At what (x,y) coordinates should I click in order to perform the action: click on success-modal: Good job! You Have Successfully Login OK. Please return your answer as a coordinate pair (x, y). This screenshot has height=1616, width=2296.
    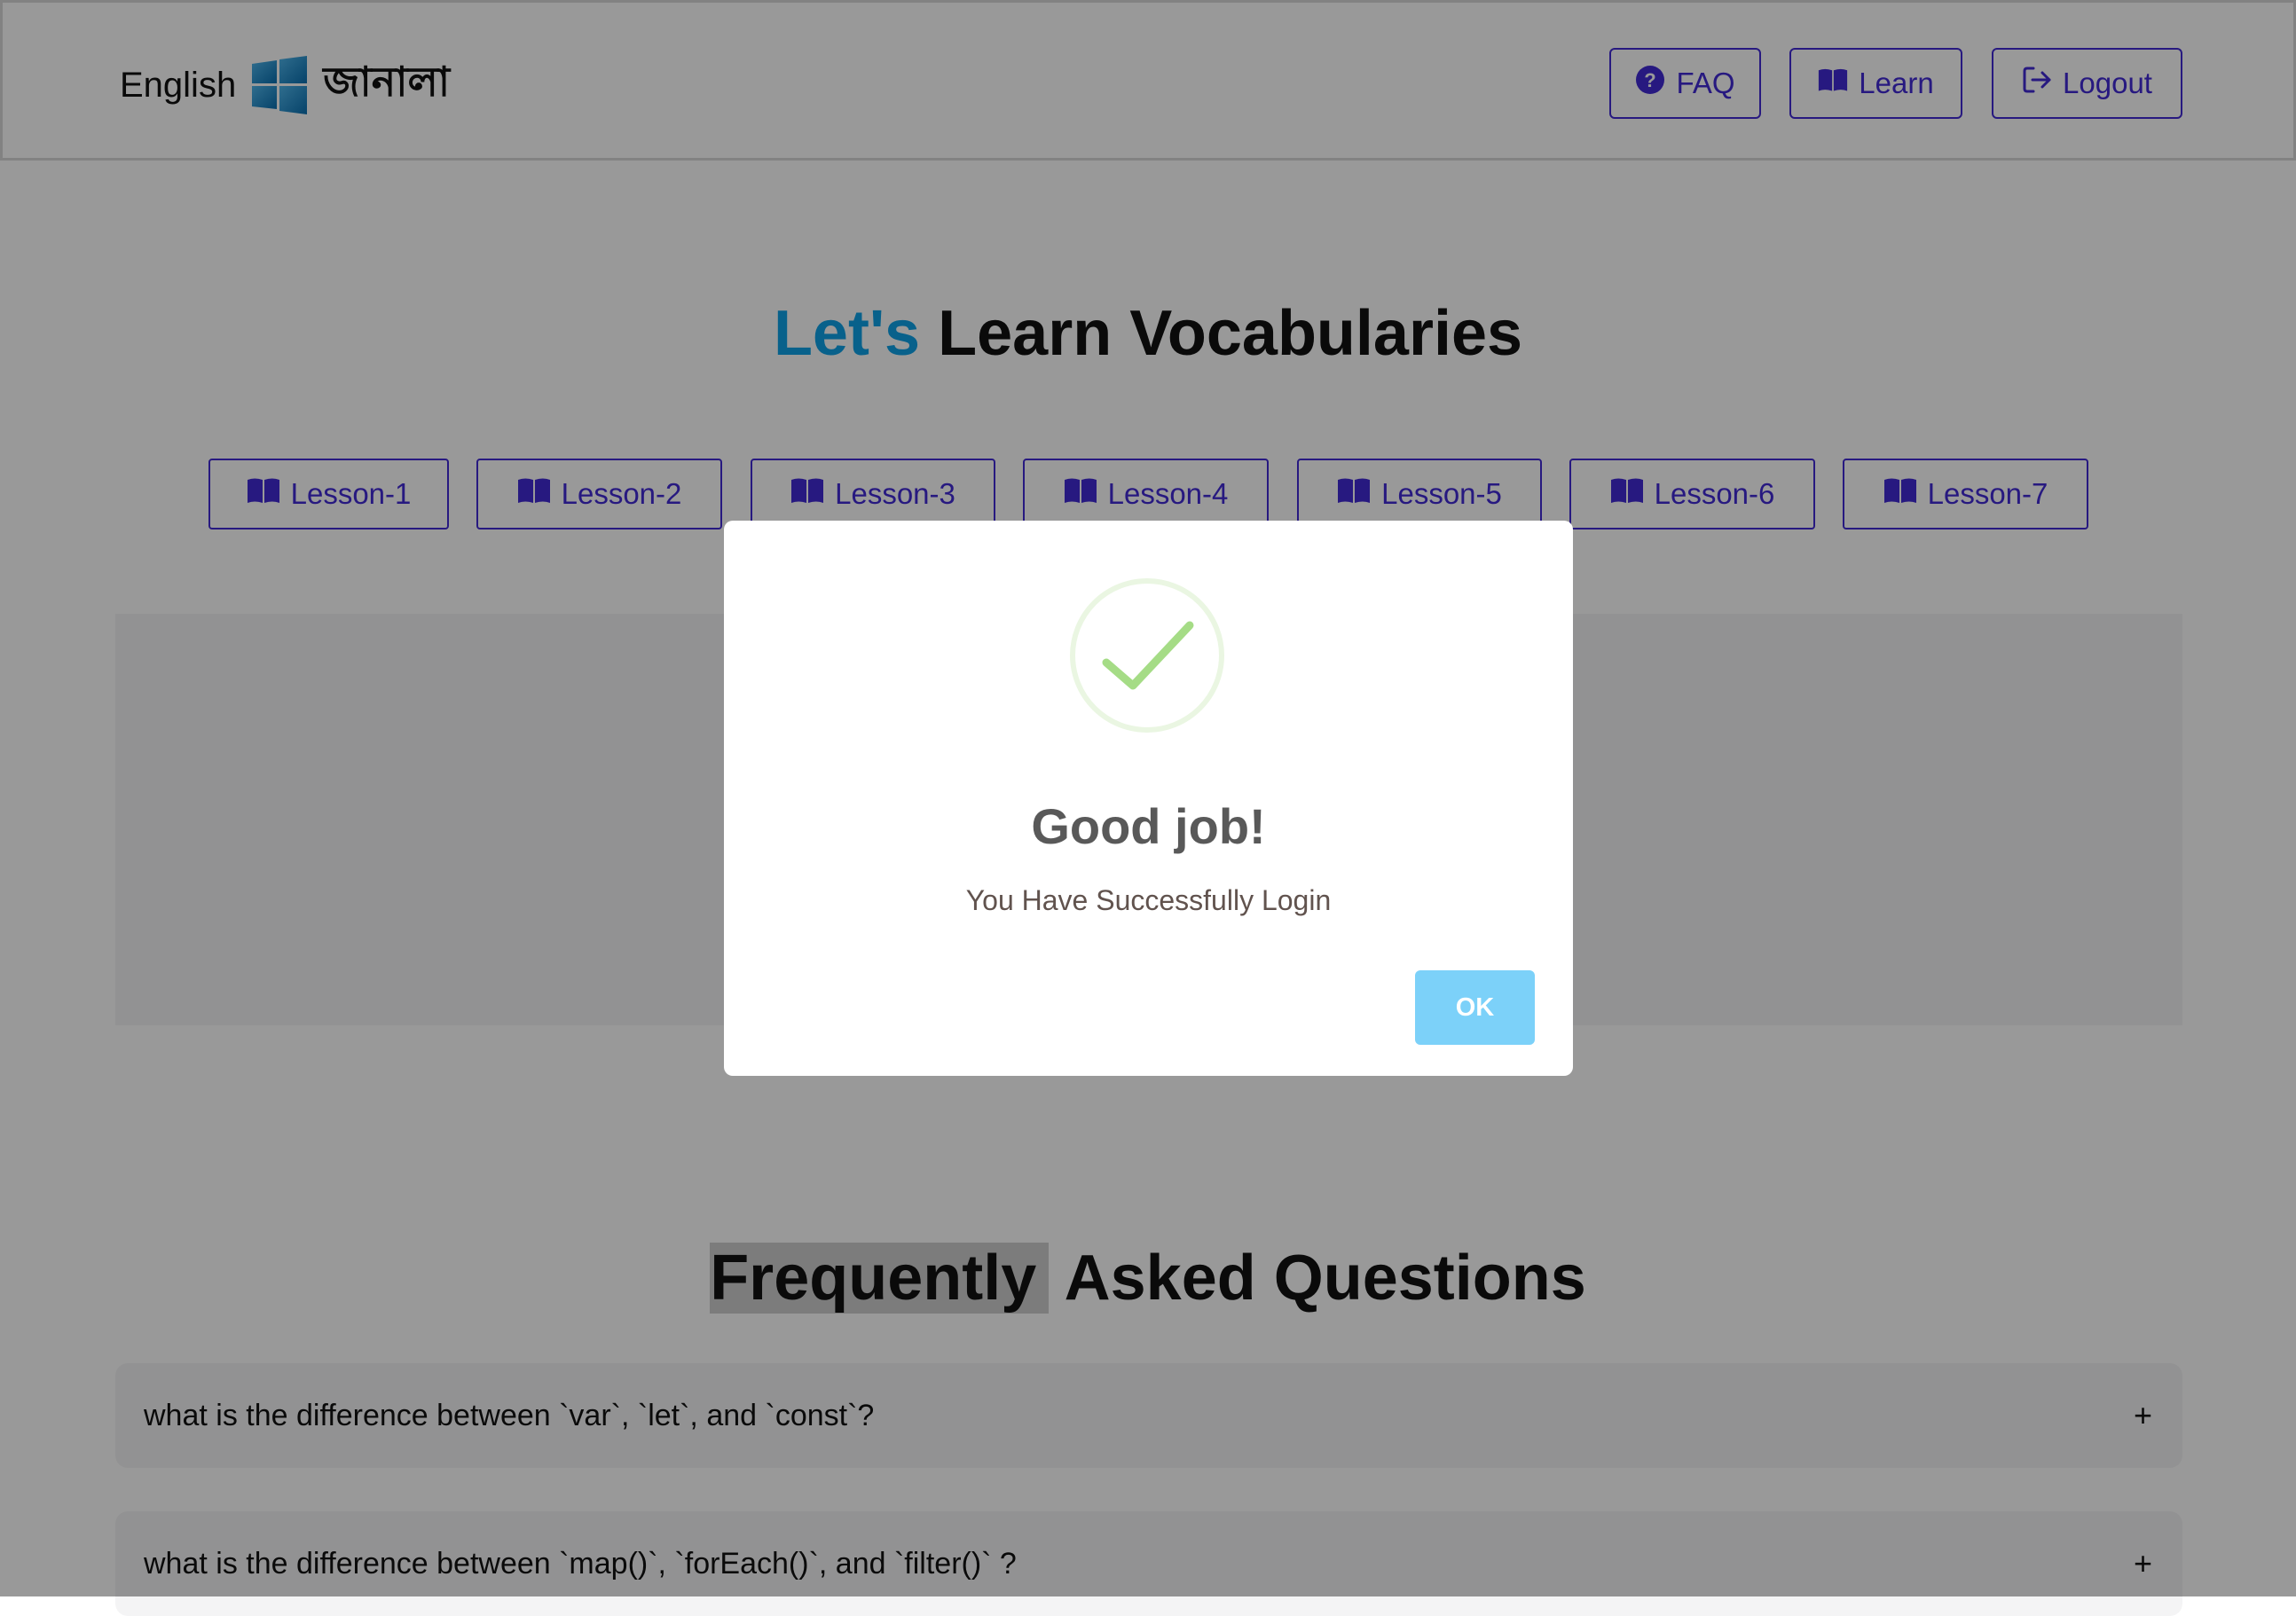
    Looking at the image, I should click on (1148, 798).